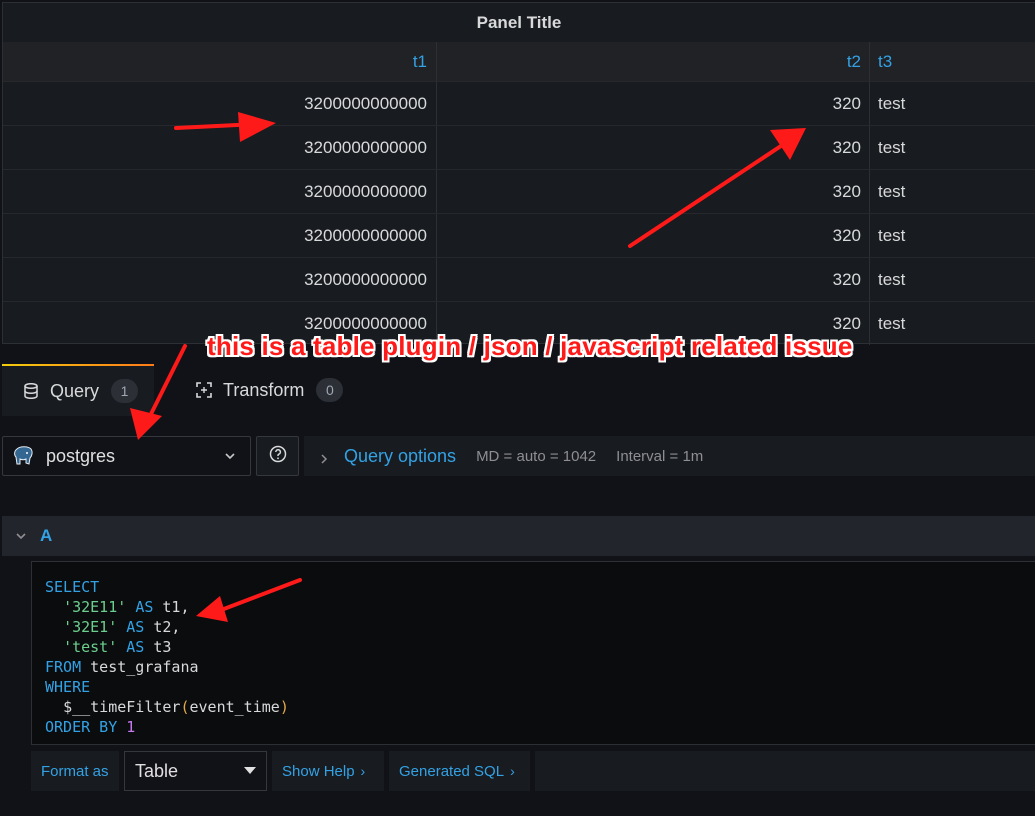 The image size is (1035, 816). Describe the element at coordinates (126, 456) in the screenshot. I see `datasource-picker: postgres` at that location.